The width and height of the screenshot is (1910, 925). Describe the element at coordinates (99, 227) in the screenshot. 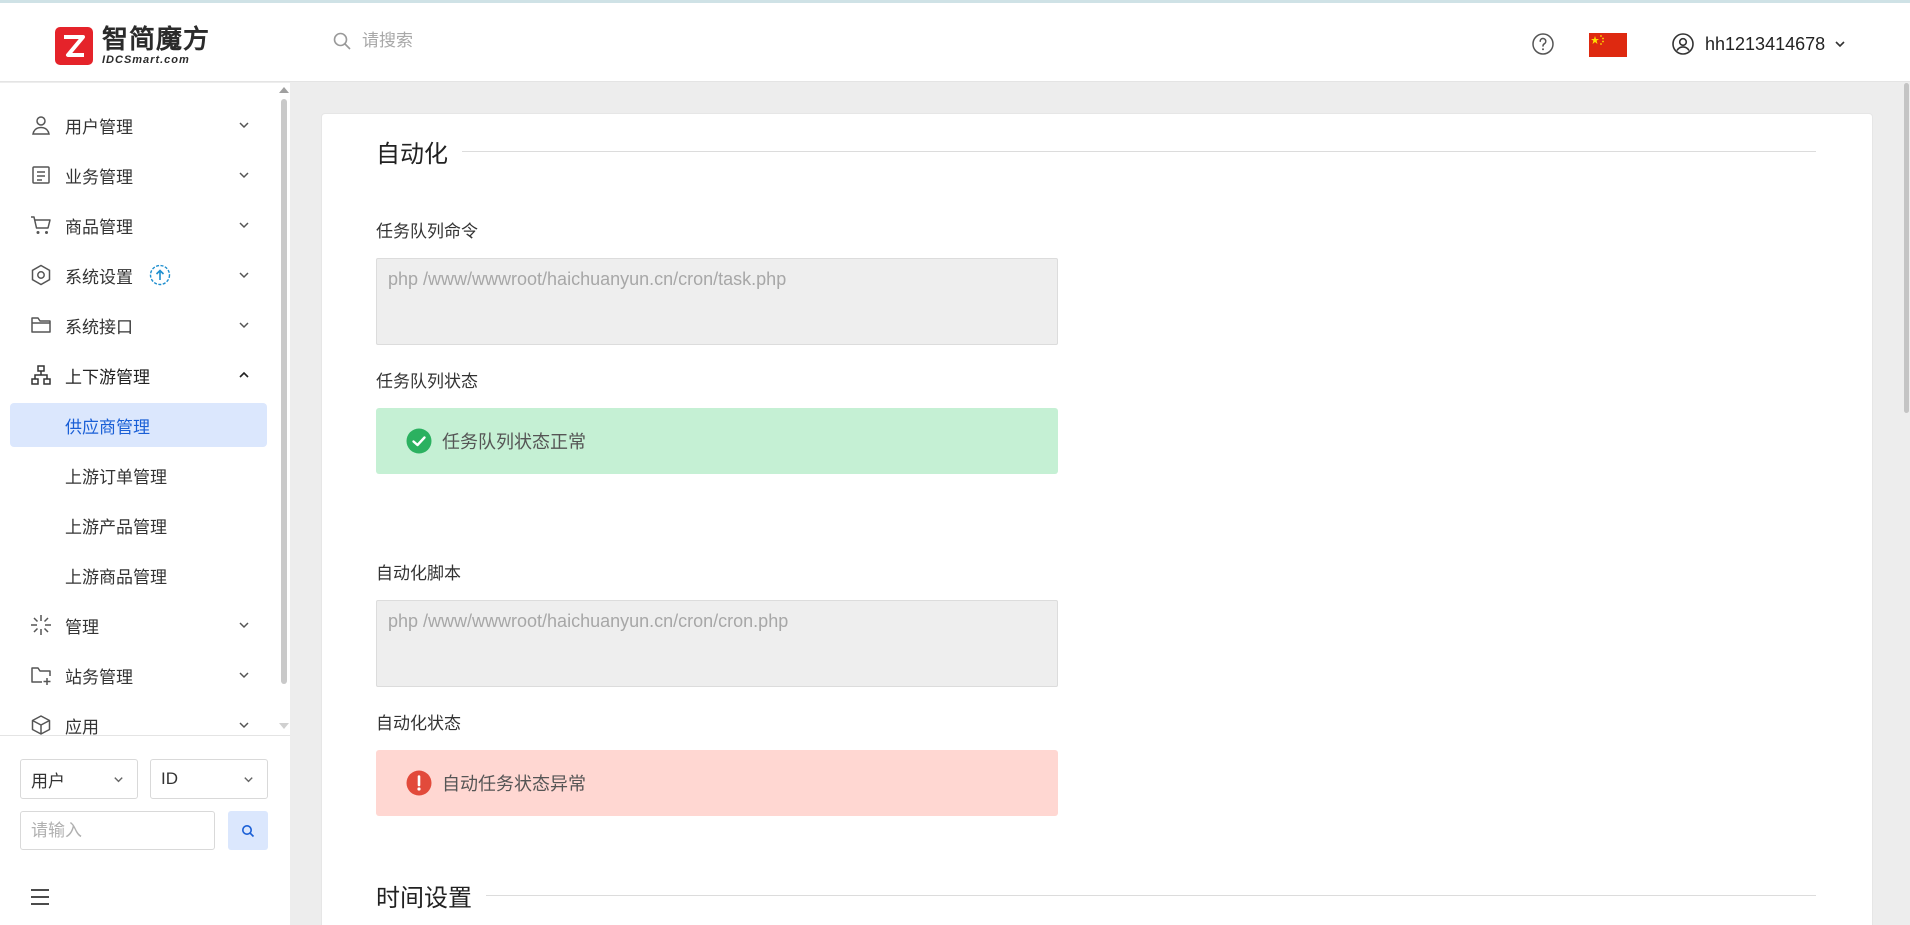

I see `sidebar-item-label: 商品管理` at that location.